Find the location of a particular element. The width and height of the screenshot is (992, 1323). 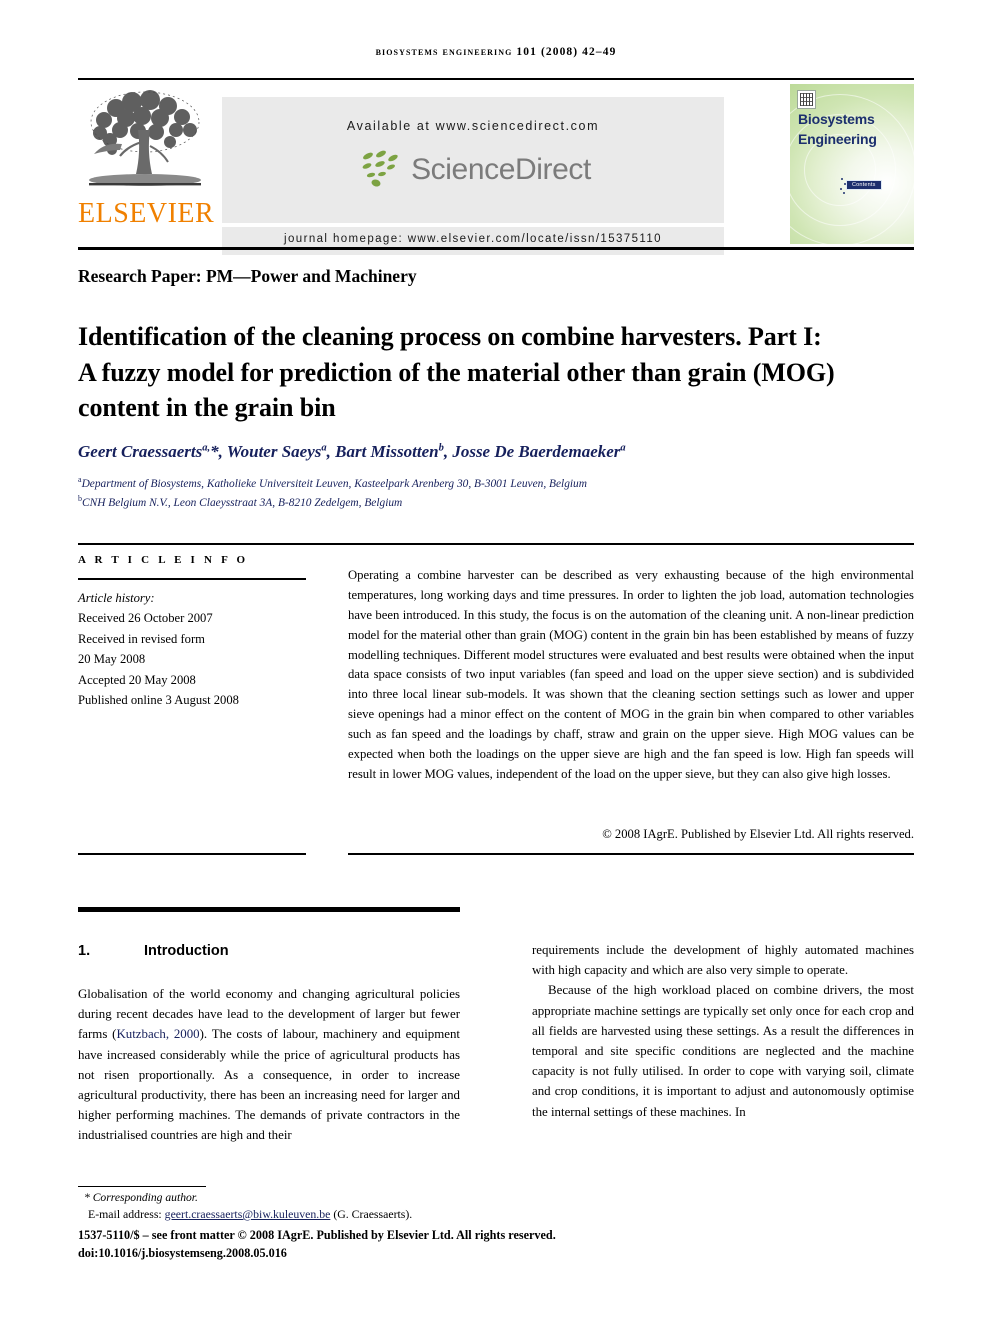

journal-cover-thumbnail-icon is located at coordinates (806, 99).